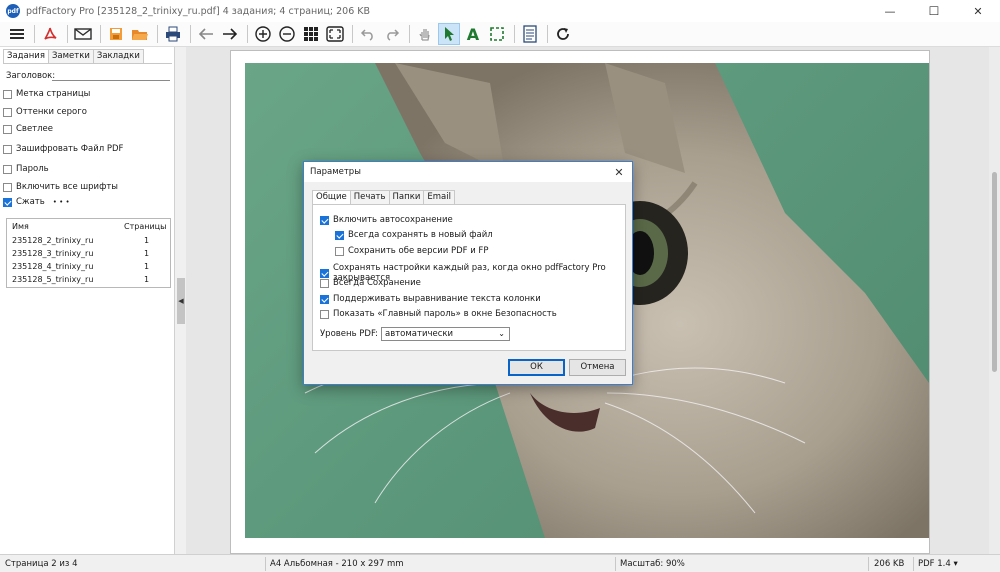 The height and width of the screenshot is (572, 1000). Describe the element at coordinates (530, 34) in the screenshot. I see `notes-icon` at that location.